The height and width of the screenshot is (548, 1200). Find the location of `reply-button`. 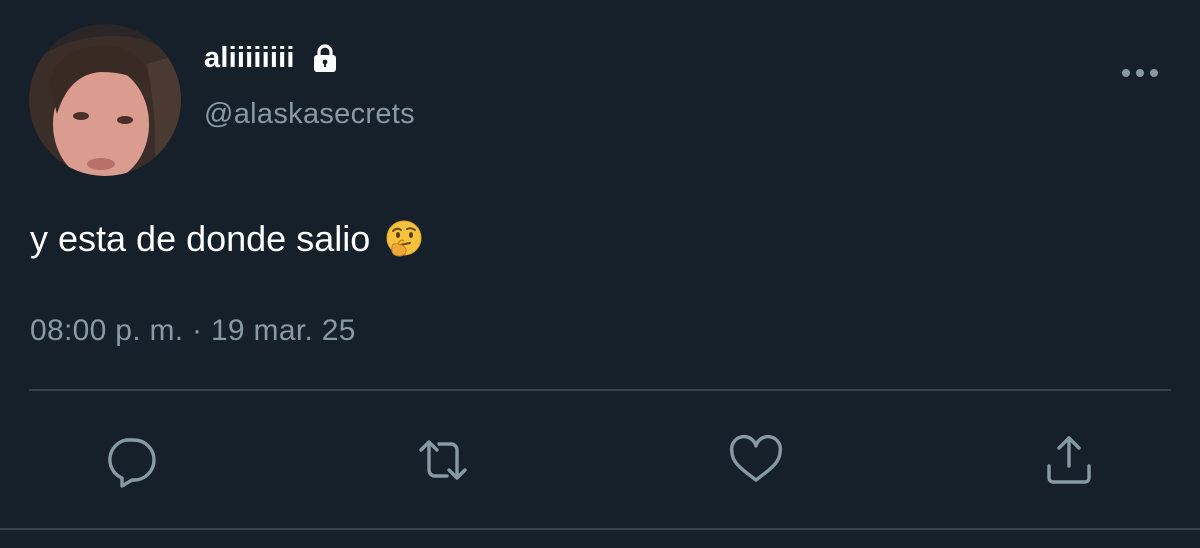

reply-button is located at coordinates (130, 460).